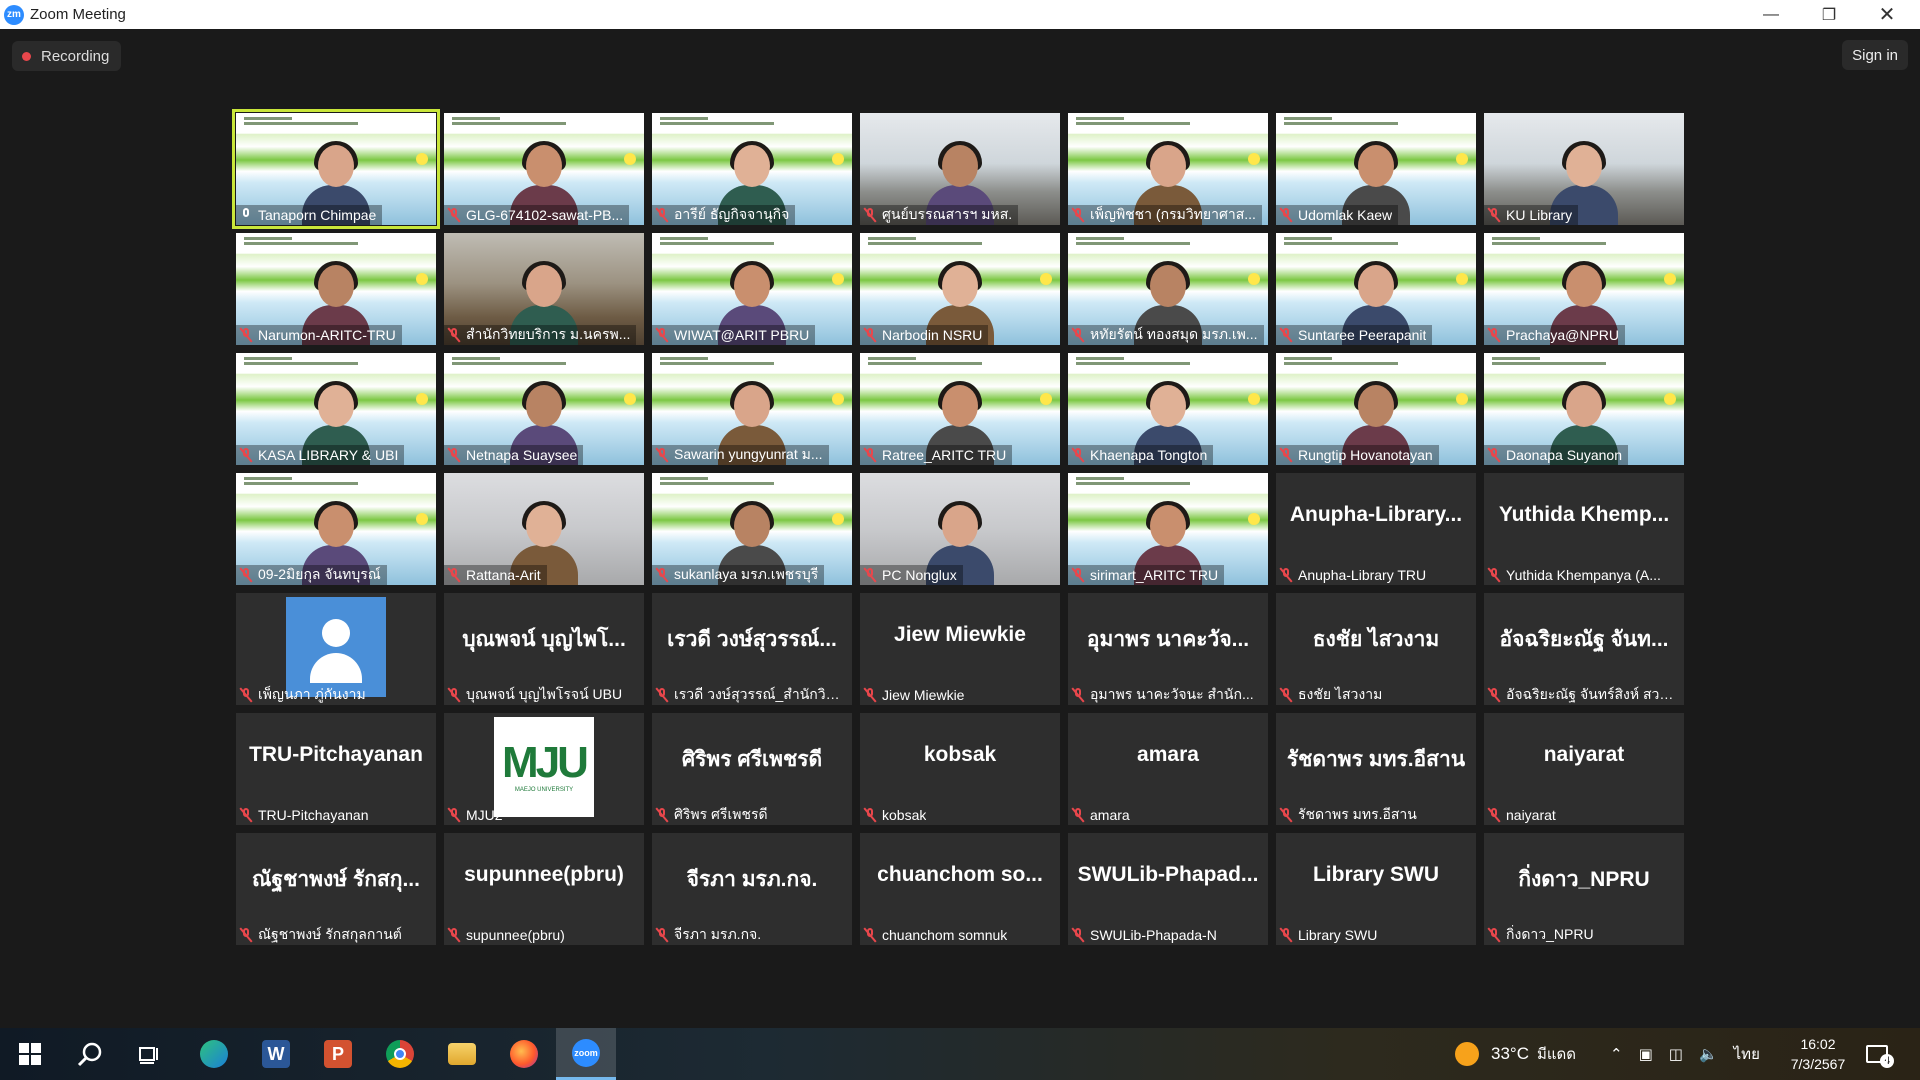 This screenshot has height=1080, width=1920. What do you see at coordinates (1515, 1054) in the screenshot?
I see `weather-widget: 33°C มีแดด` at bounding box center [1515, 1054].